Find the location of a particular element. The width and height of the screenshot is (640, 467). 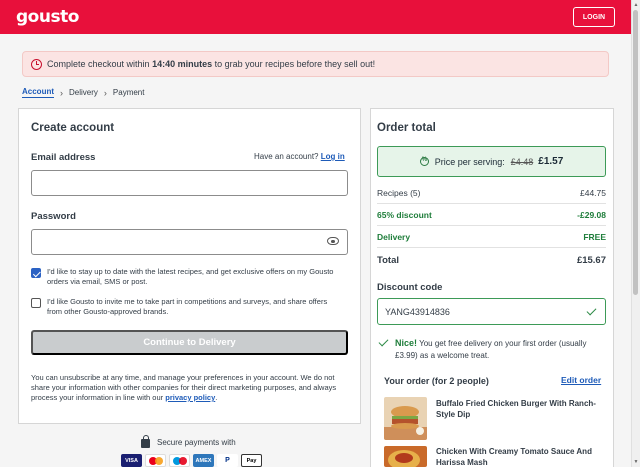

lock-icon is located at coordinates (145, 441).